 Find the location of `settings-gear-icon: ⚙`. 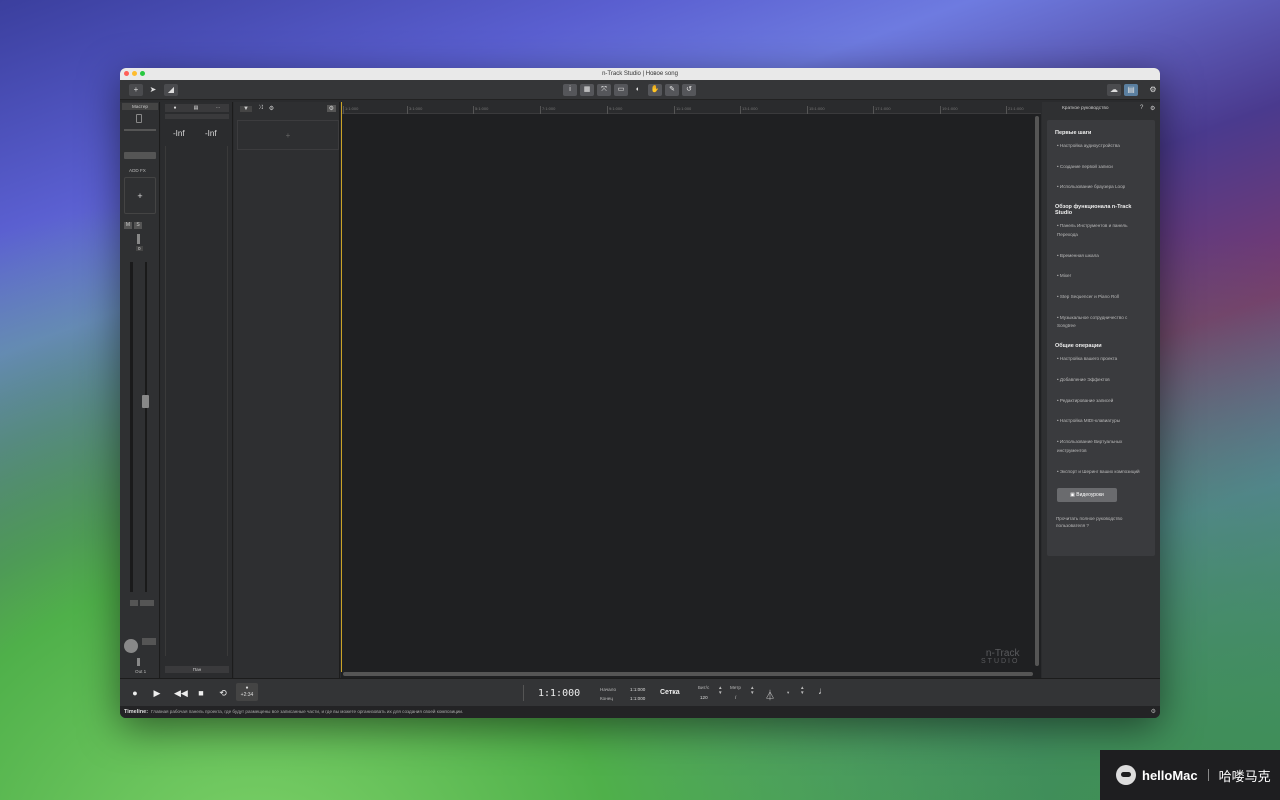

settings-gear-icon: ⚙ is located at coordinates (1153, 90).